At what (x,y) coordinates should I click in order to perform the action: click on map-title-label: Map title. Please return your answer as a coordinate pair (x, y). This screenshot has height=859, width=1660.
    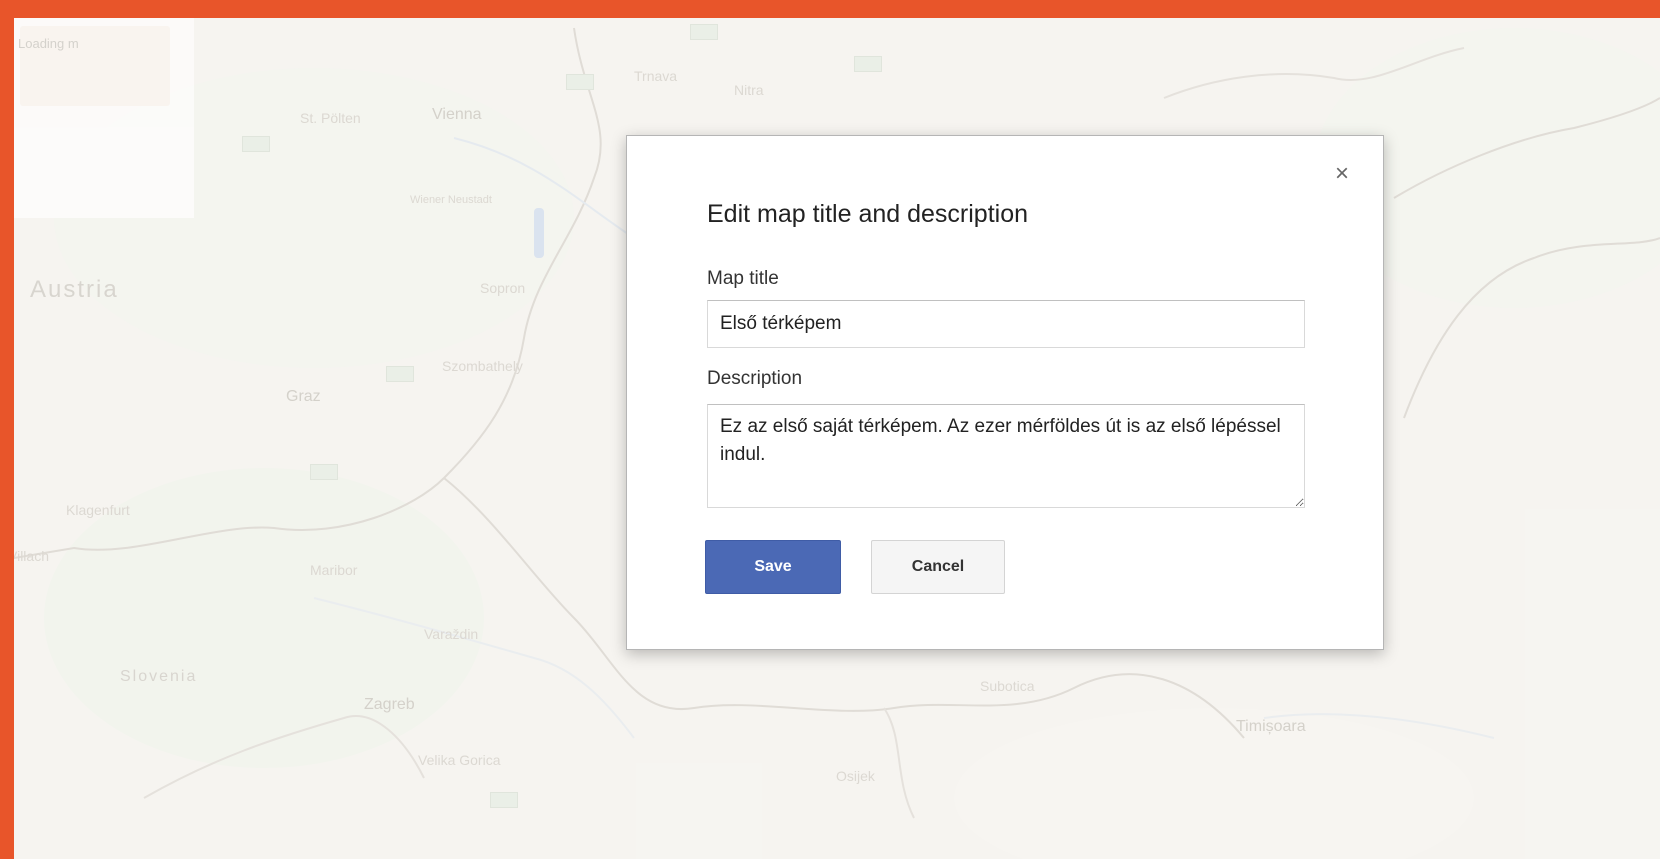
    Looking at the image, I should click on (743, 278).